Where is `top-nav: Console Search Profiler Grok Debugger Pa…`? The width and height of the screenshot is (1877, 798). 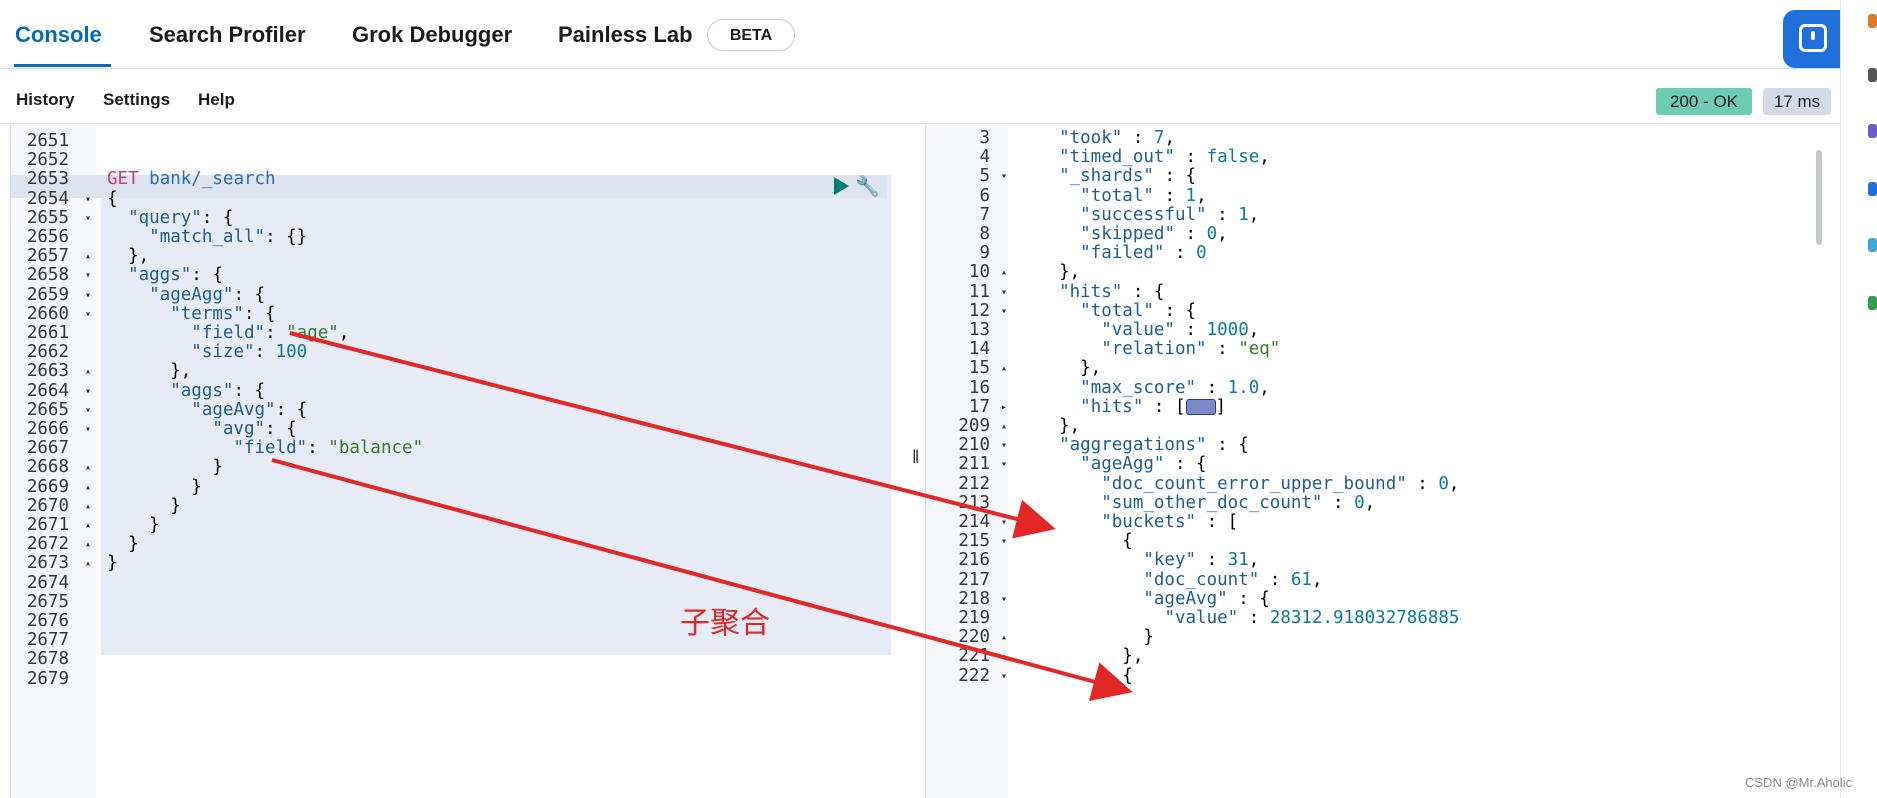
top-nav: Console Search Profiler Grok Debugger Pa… is located at coordinates (938, 34).